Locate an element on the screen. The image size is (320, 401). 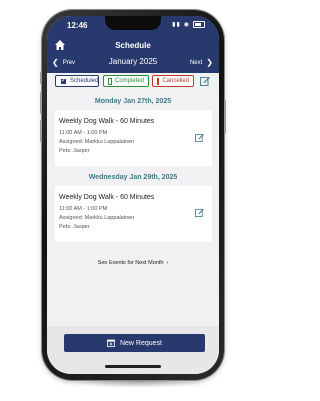
filter-scheduled-checkbox: ✓ Scheduled is located at coordinates (77, 81).